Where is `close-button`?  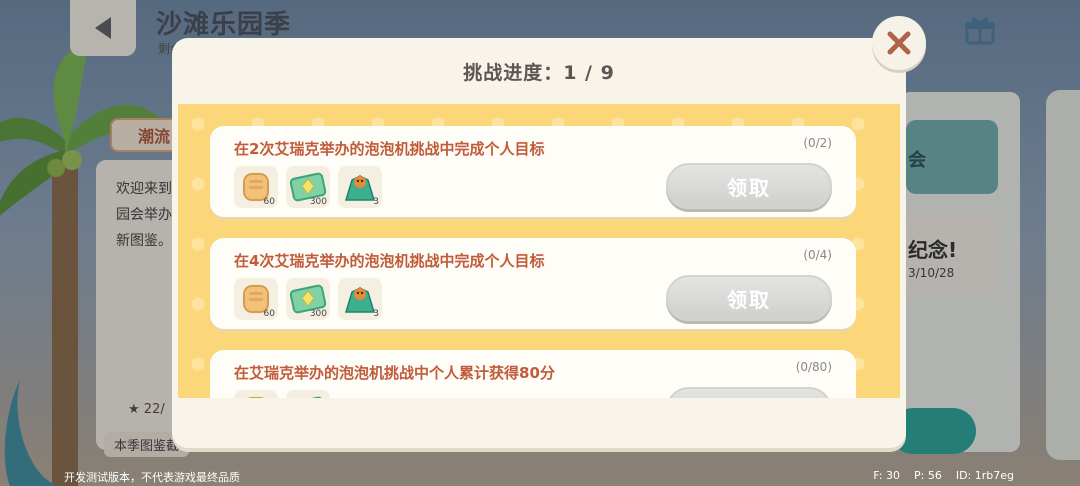 close-button is located at coordinates (899, 43).